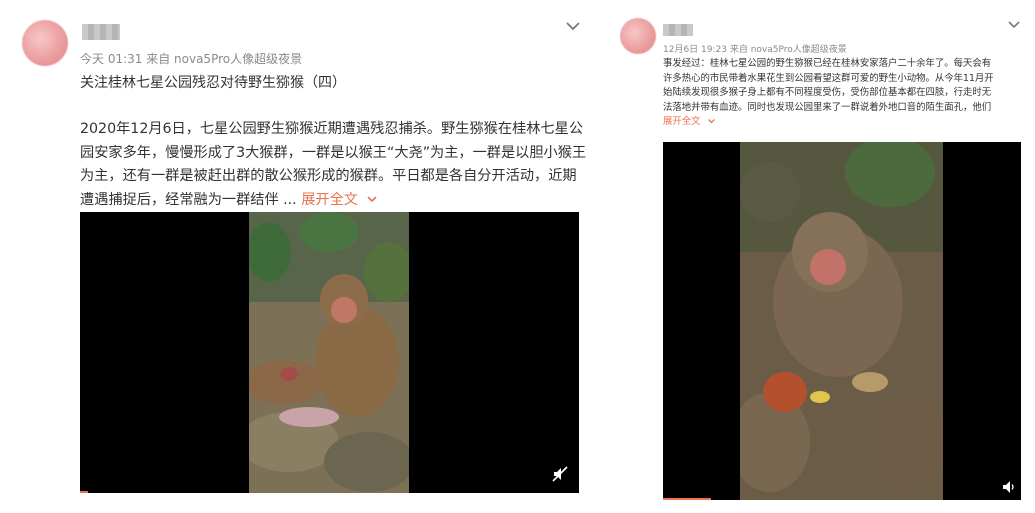  What do you see at coordinates (213, 83) in the screenshot?
I see `post-title: 关注桂林七星公园残忍对待野生猕猴（四）` at bounding box center [213, 83].